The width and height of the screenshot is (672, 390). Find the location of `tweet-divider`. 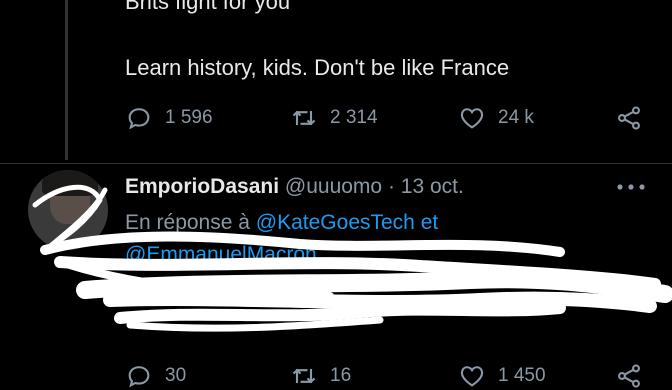

tweet-divider is located at coordinates (336, 163).